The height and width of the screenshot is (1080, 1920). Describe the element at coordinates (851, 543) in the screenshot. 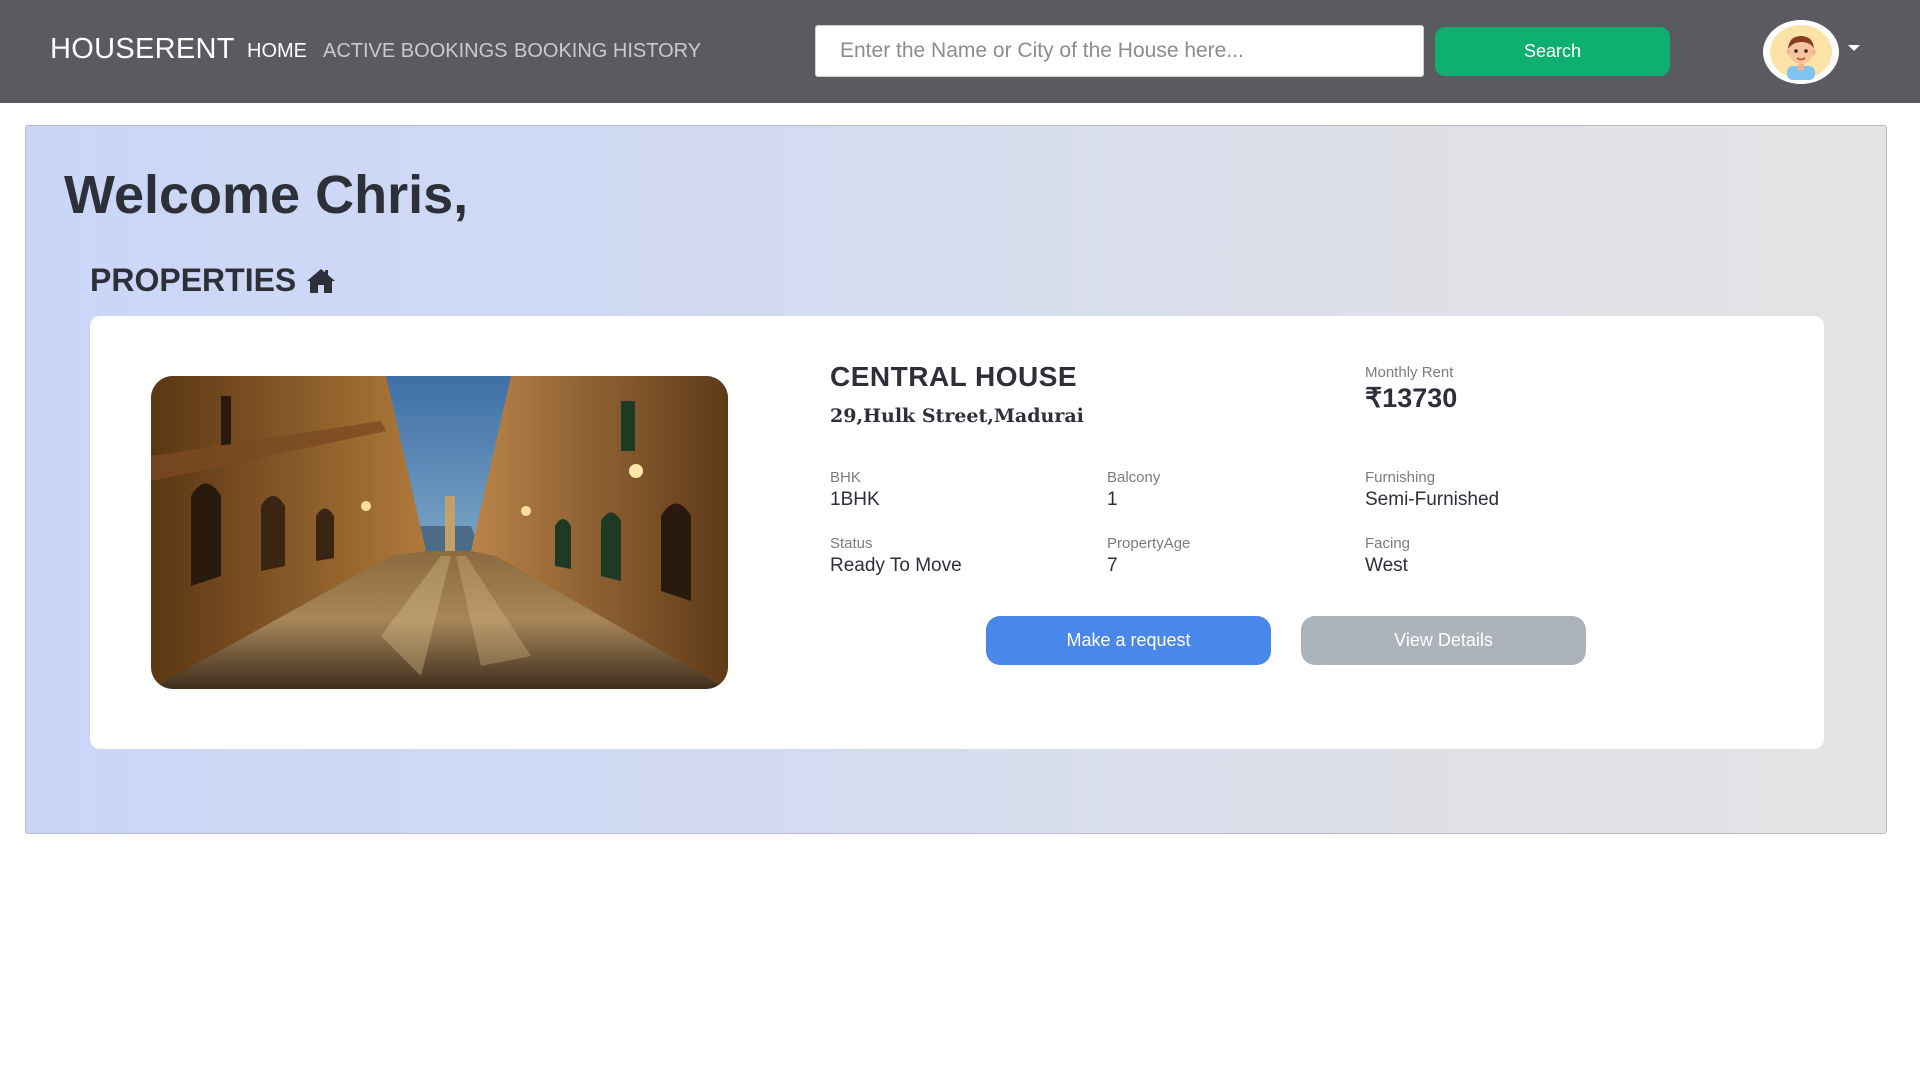

I see `attr-label-status: Status` at that location.